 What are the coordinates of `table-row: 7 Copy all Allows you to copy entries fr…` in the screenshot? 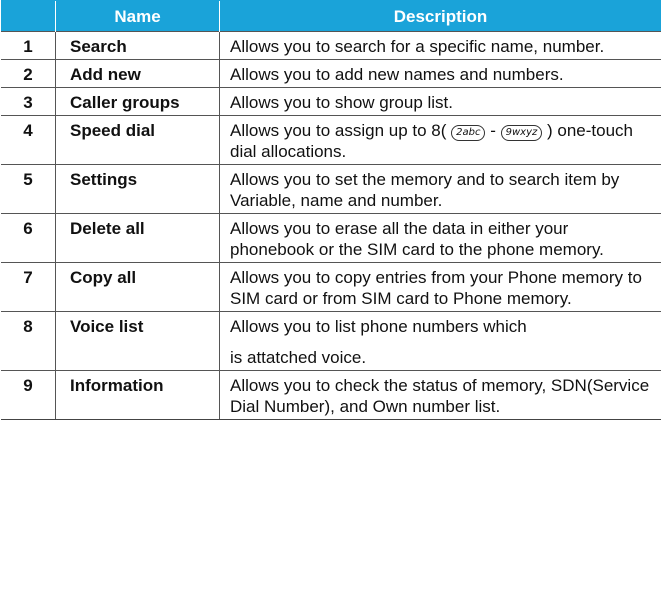 It's located at (331, 287).